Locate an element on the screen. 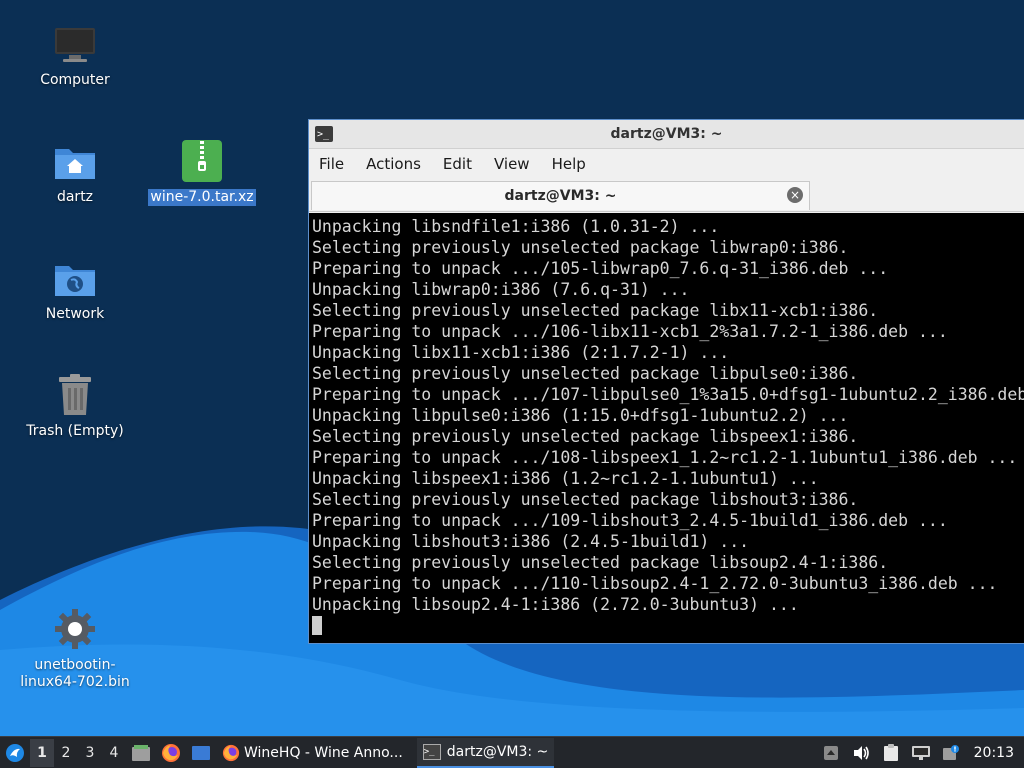 The width and height of the screenshot is (1024, 768). workspace-4: 4 is located at coordinates (114, 753).